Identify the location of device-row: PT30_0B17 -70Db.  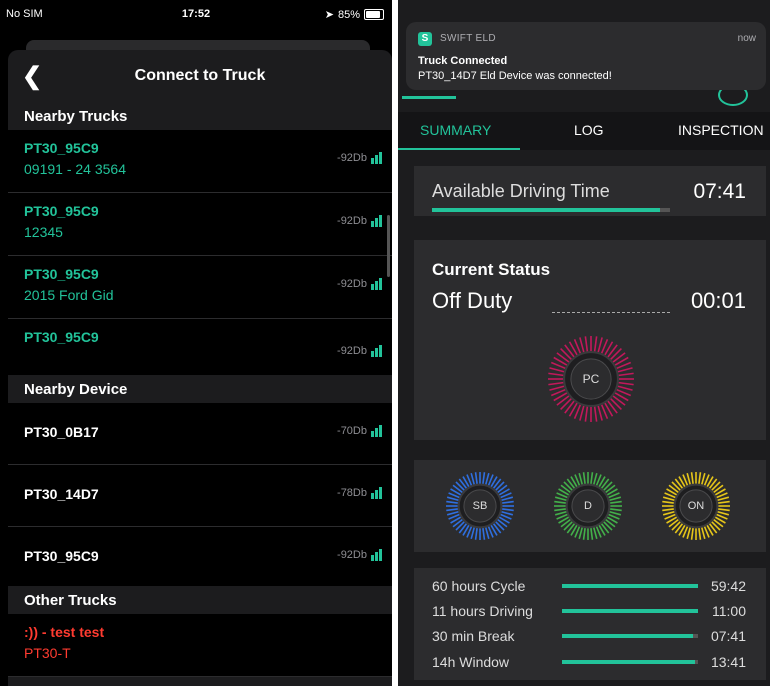
(200, 434).